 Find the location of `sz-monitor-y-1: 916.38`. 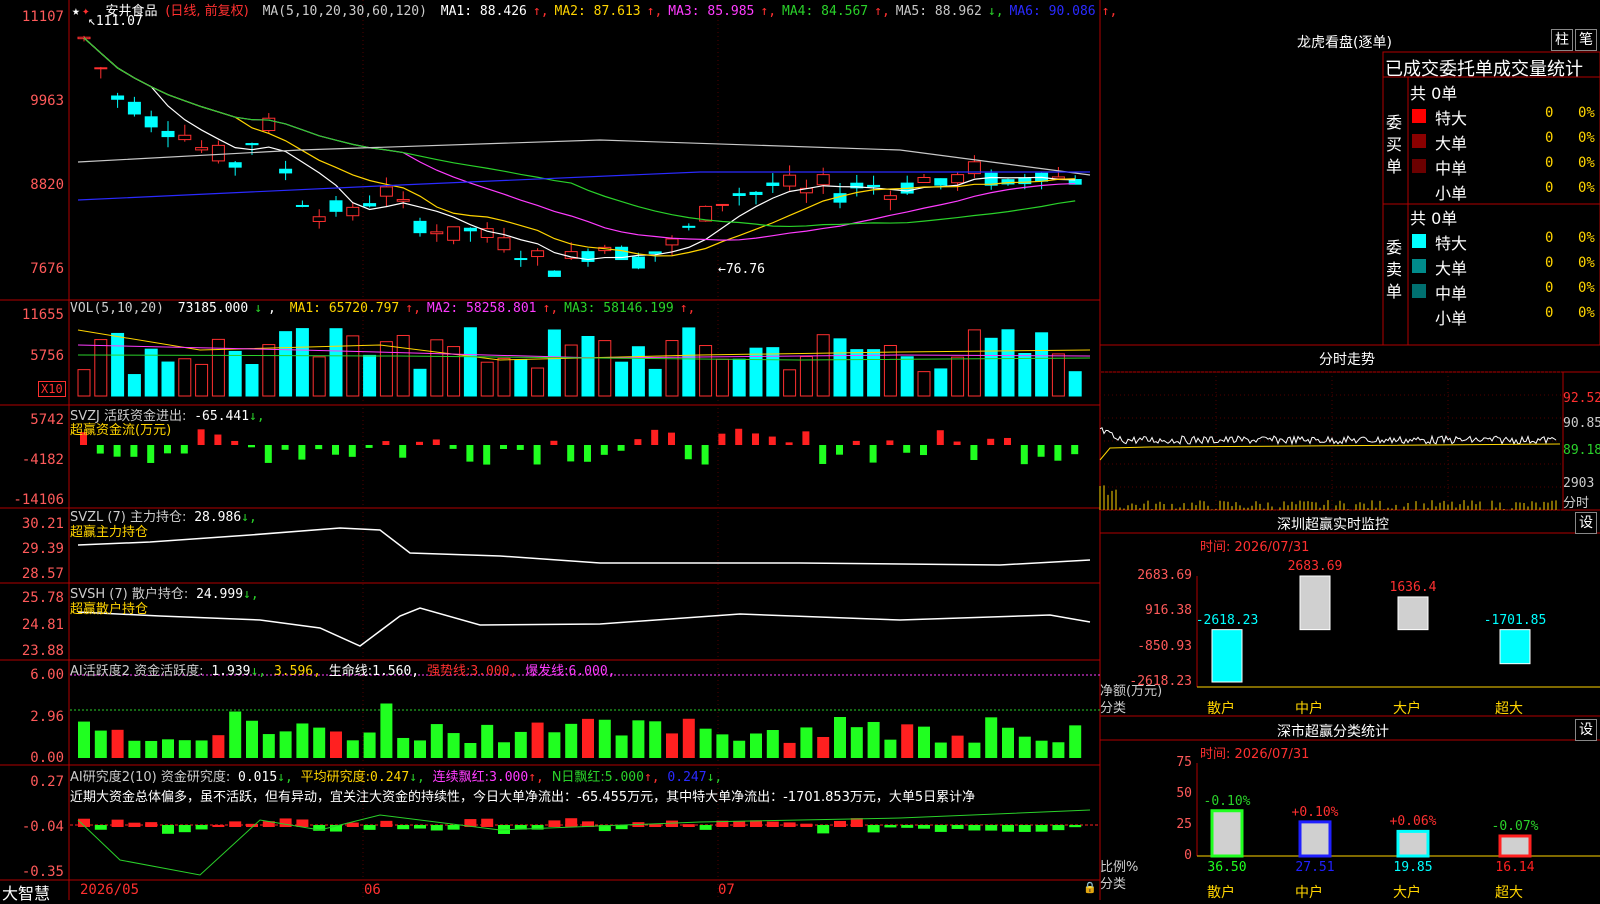

sz-monitor-y-1: 916.38 is located at coordinates (1168, 611).